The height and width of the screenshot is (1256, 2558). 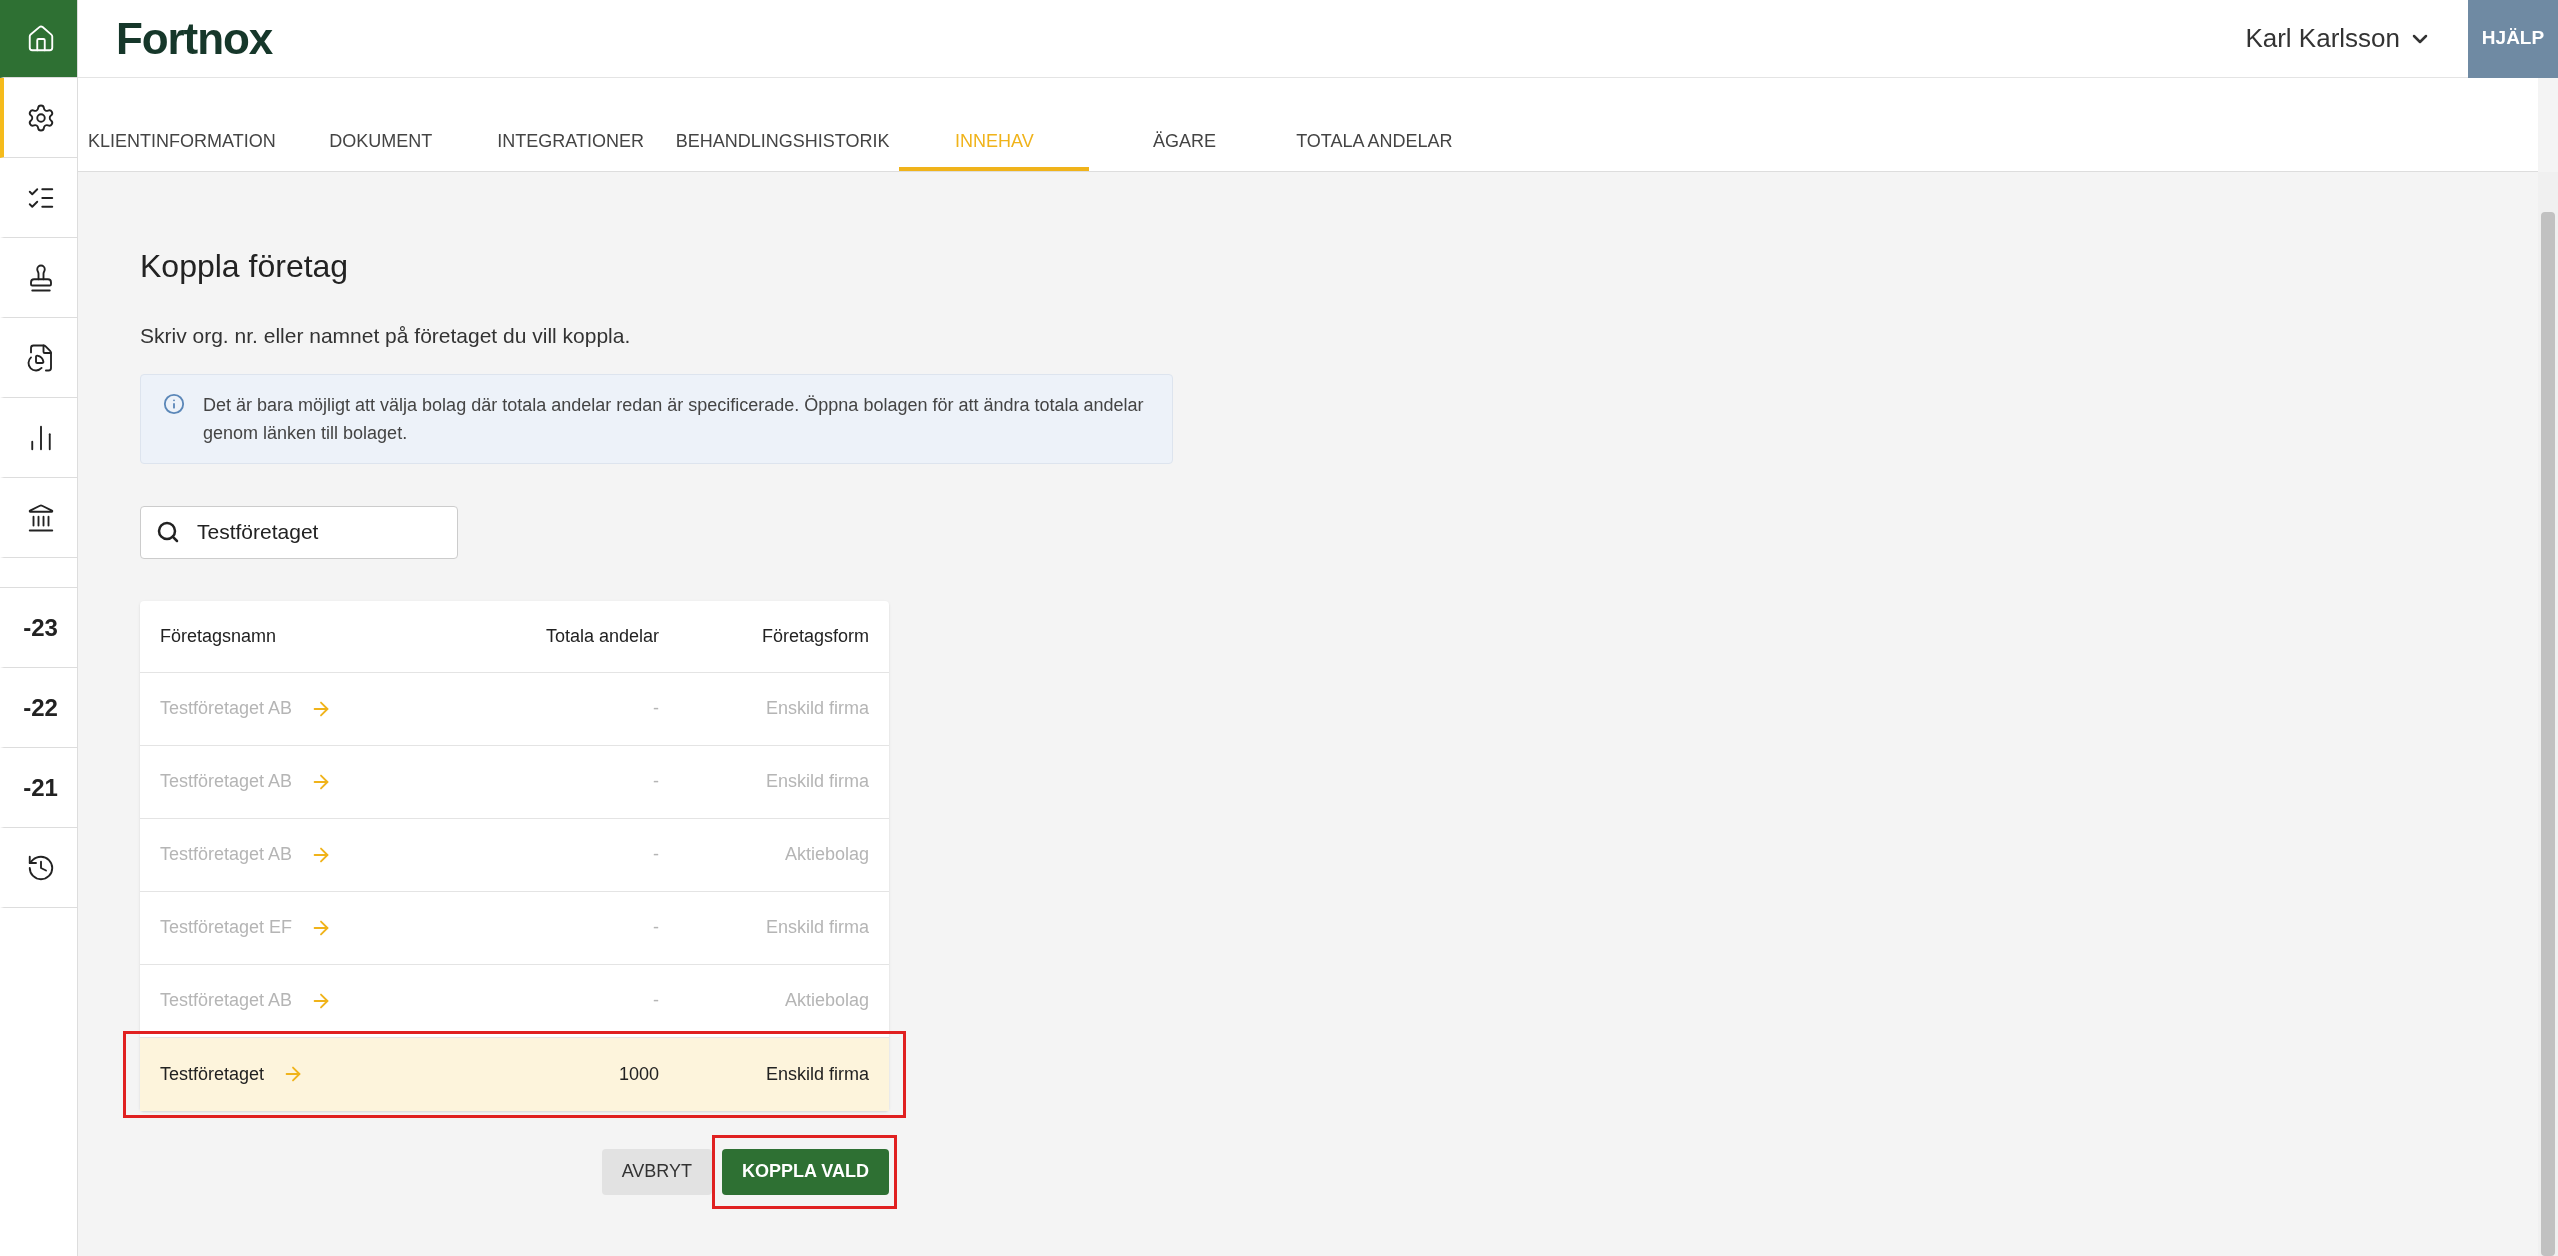 I want to click on tab: INTEGRATIONER, so click(x=570, y=143).